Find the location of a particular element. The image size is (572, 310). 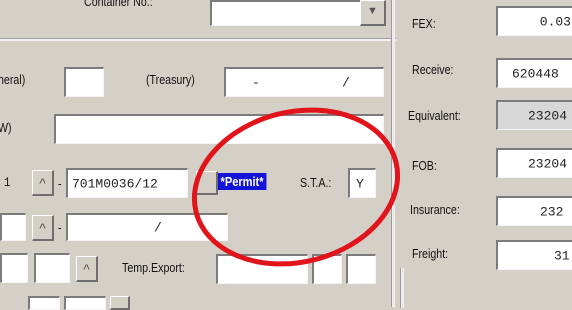

container-dropdown-button: ▼ is located at coordinates (373, 13).